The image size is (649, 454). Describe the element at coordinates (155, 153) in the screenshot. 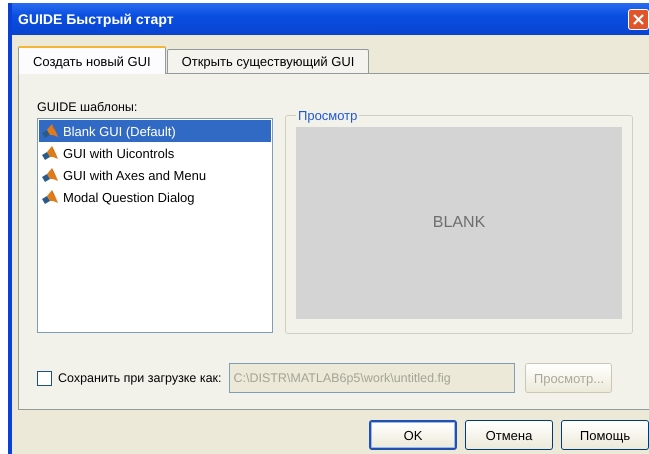

I see `template-item: GUI with Uicontrols` at that location.